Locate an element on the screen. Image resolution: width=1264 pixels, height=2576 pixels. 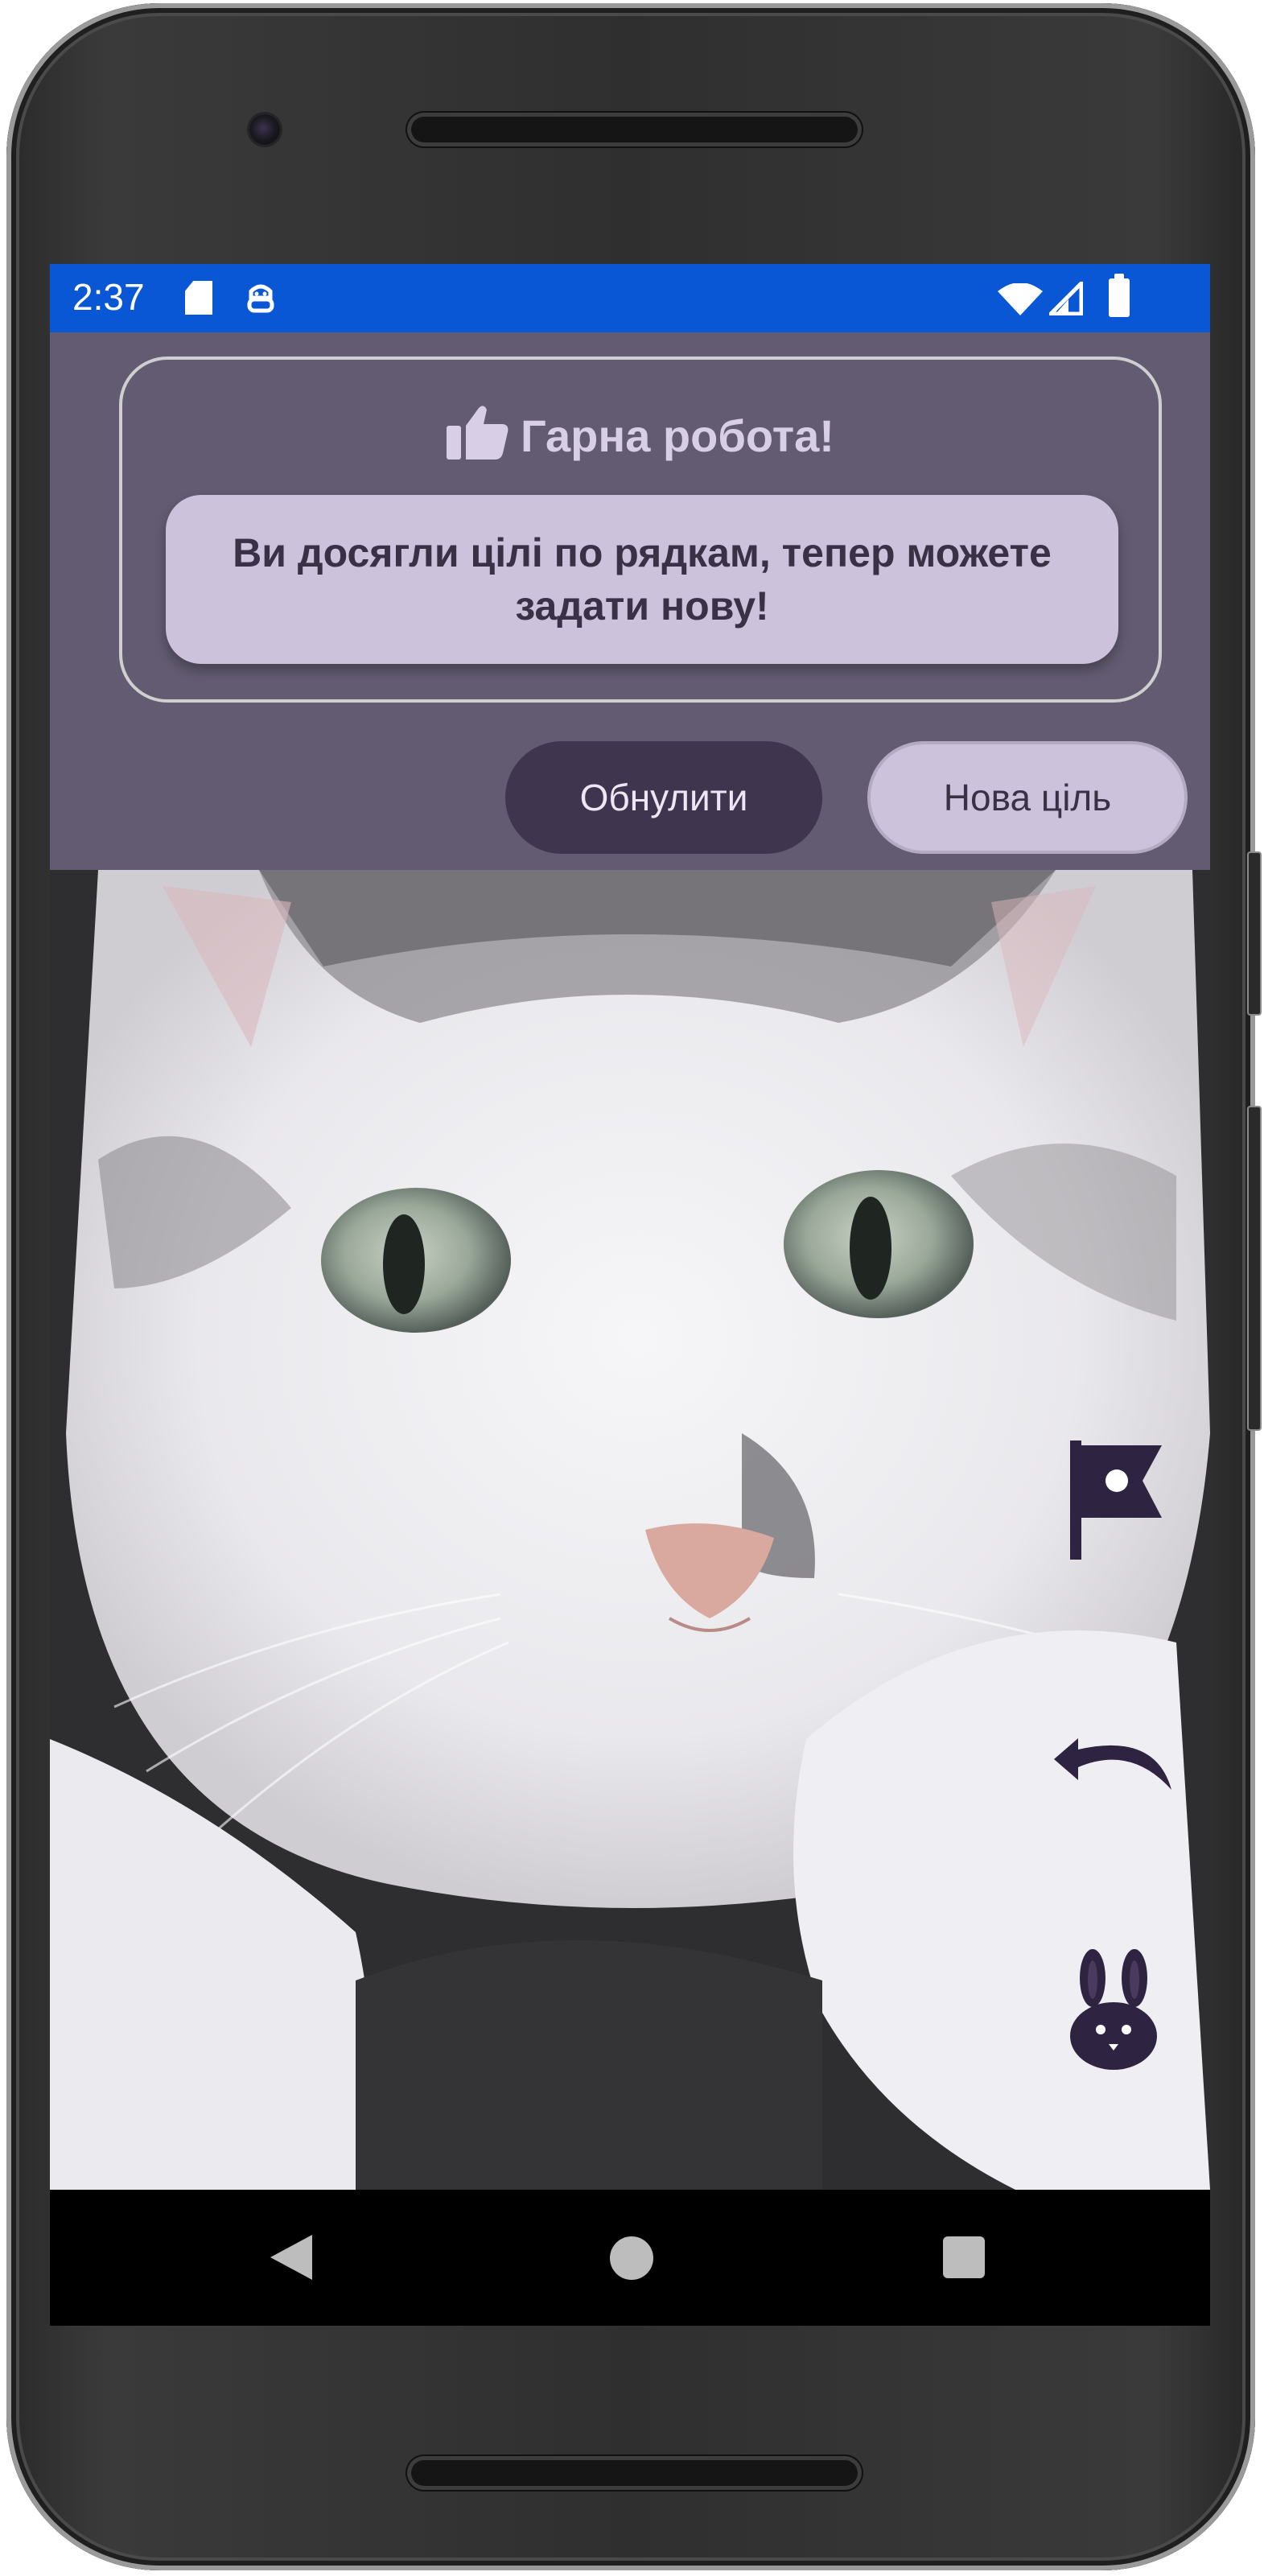
dialog-title-text: Гарна робота! is located at coordinates (678, 435).